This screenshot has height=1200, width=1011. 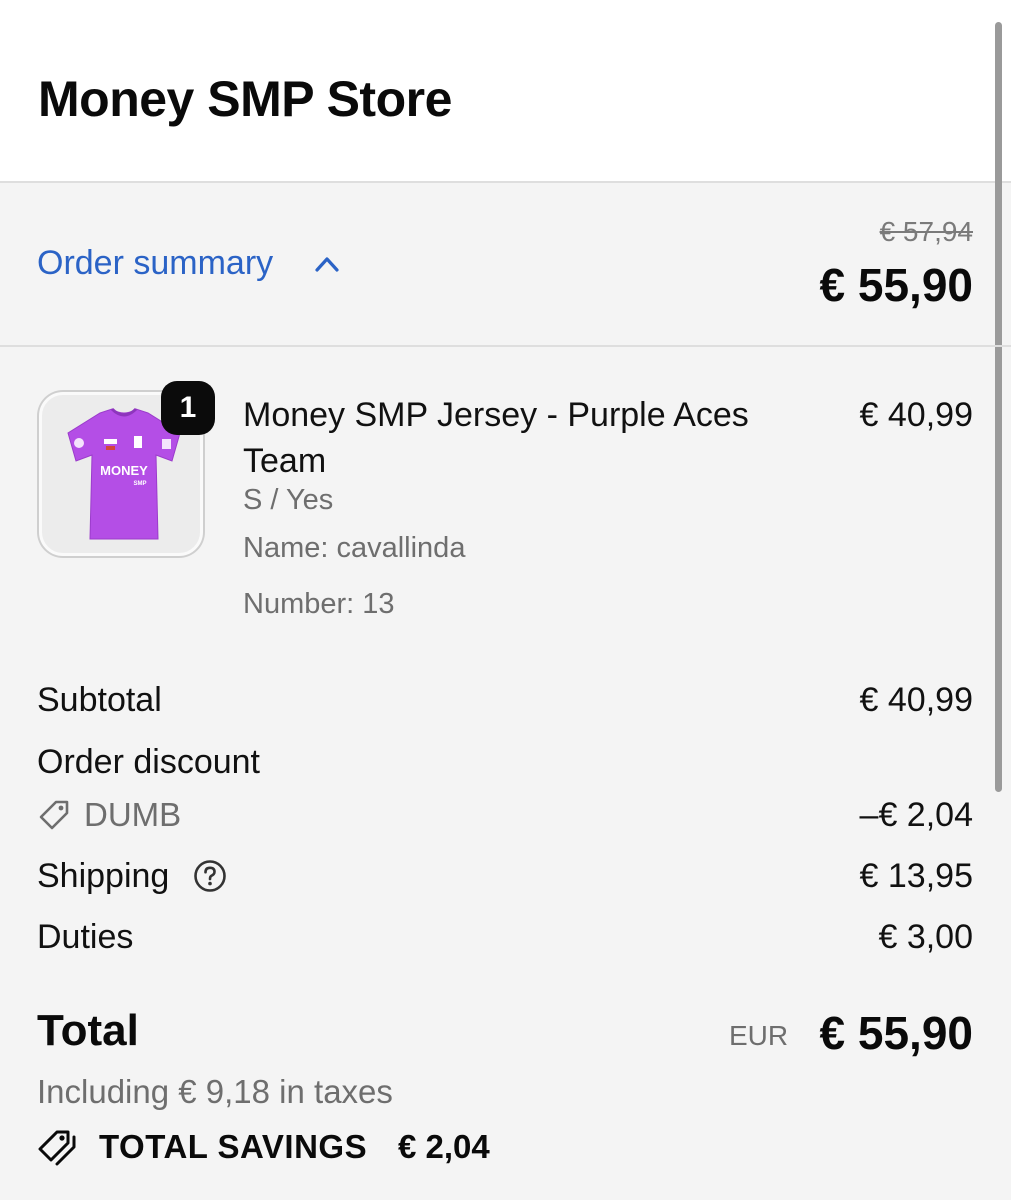 What do you see at coordinates (288, 500) in the screenshot?
I see `item-variant: S / Yes` at bounding box center [288, 500].